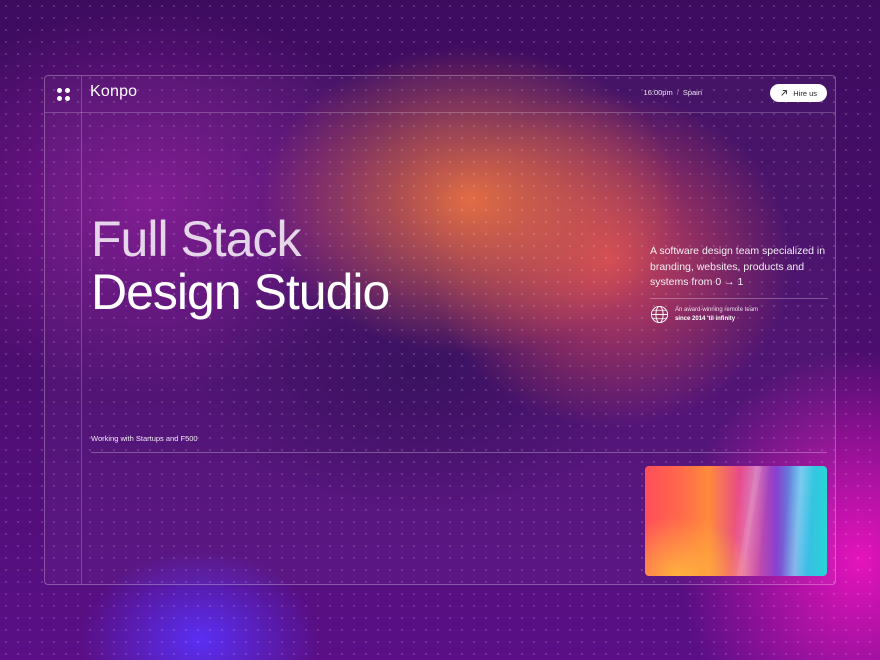  Describe the element at coordinates (739, 298) in the screenshot. I see `description-divider` at that location.